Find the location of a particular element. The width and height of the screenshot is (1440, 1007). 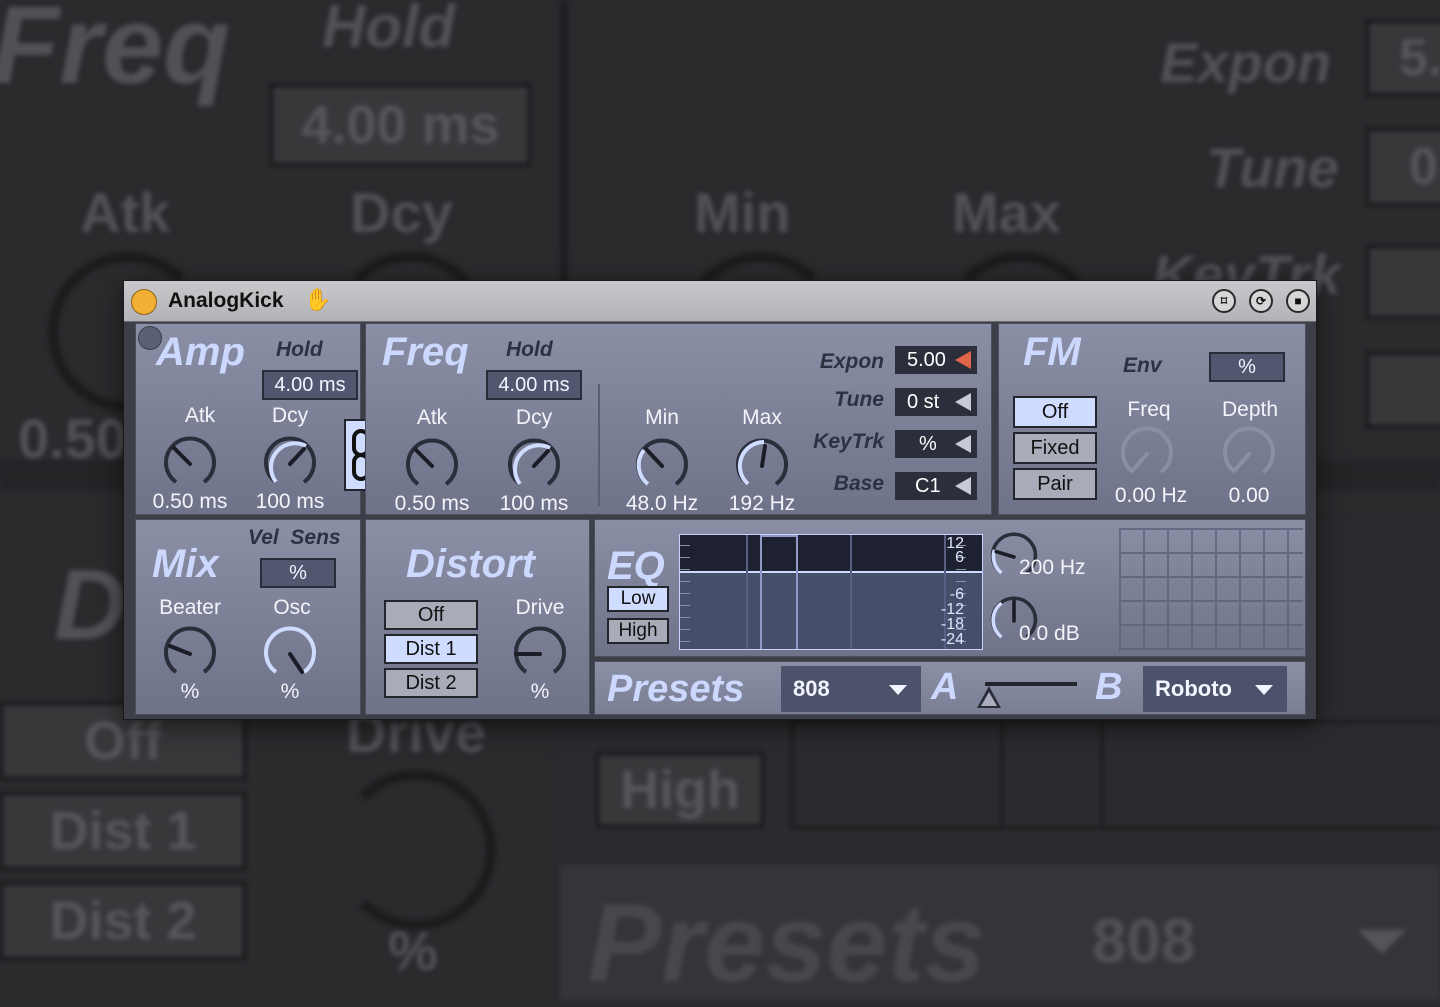

distort-dist1-button: Dist 1 is located at coordinates (431, 649).